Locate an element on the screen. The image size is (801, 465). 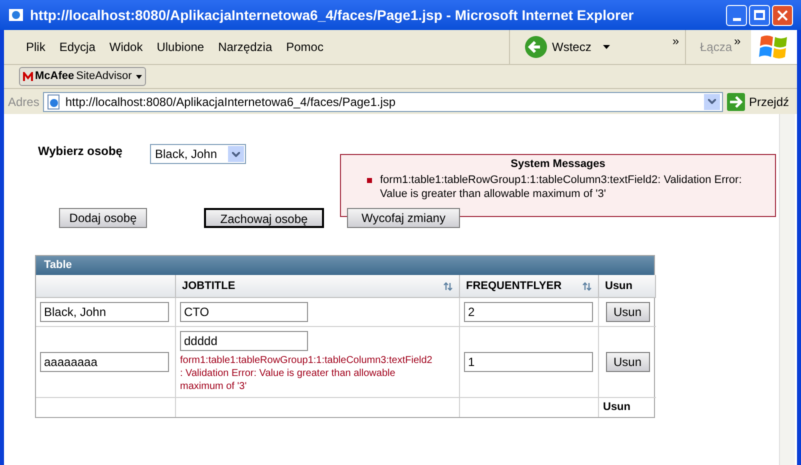
jobtitle-field: CTO is located at coordinates (244, 312).